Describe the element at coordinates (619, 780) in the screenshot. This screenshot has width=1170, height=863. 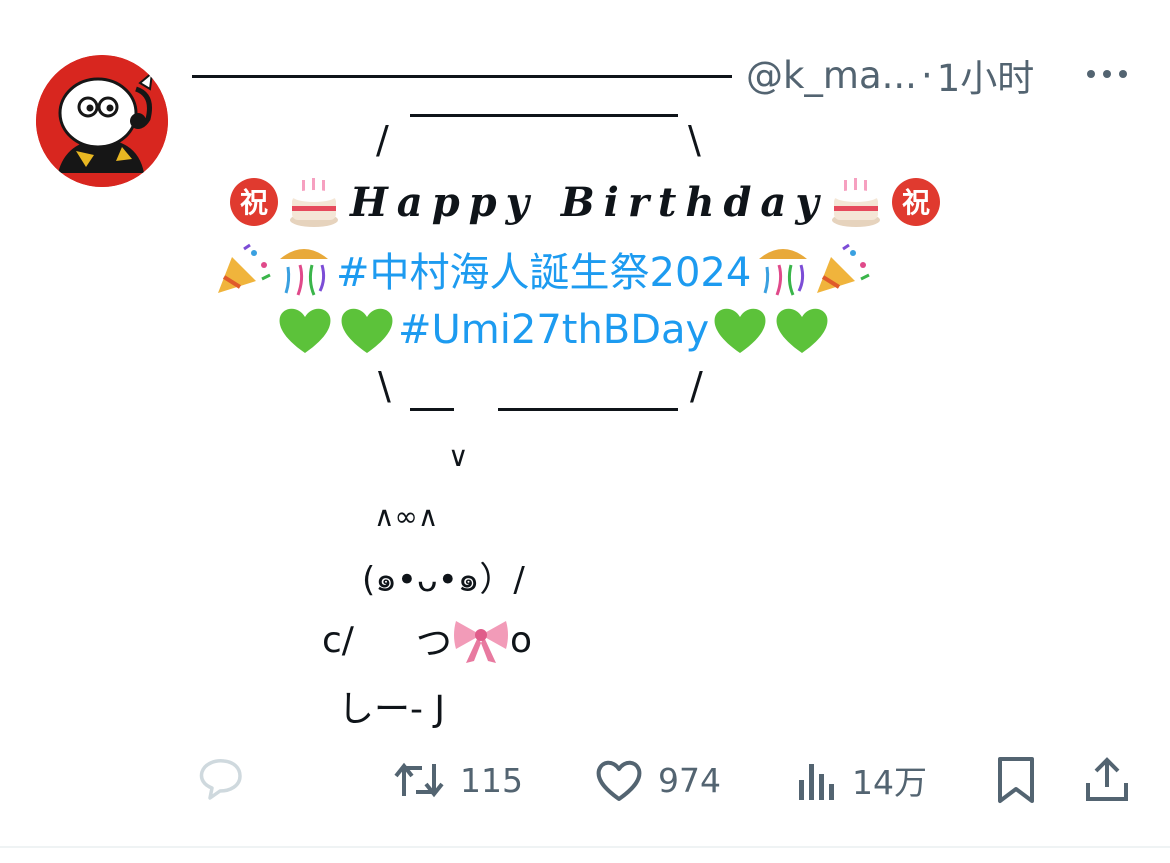
I see `heart-icon` at that location.